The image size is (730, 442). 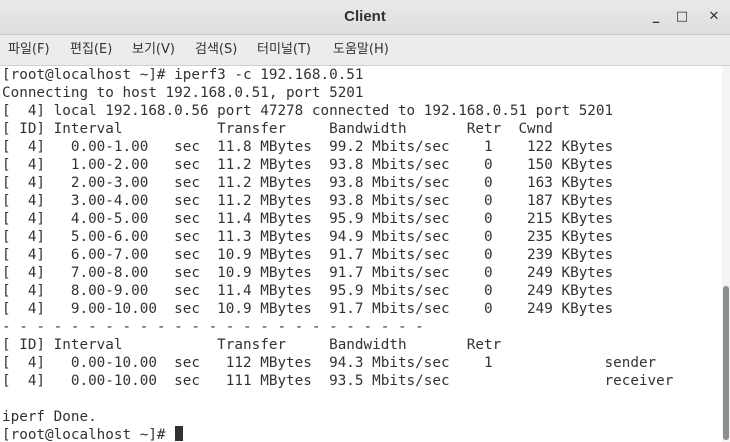 What do you see at coordinates (682, 17) in the screenshot?
I see `maximize-button: □` at bounding box center [682, 17].